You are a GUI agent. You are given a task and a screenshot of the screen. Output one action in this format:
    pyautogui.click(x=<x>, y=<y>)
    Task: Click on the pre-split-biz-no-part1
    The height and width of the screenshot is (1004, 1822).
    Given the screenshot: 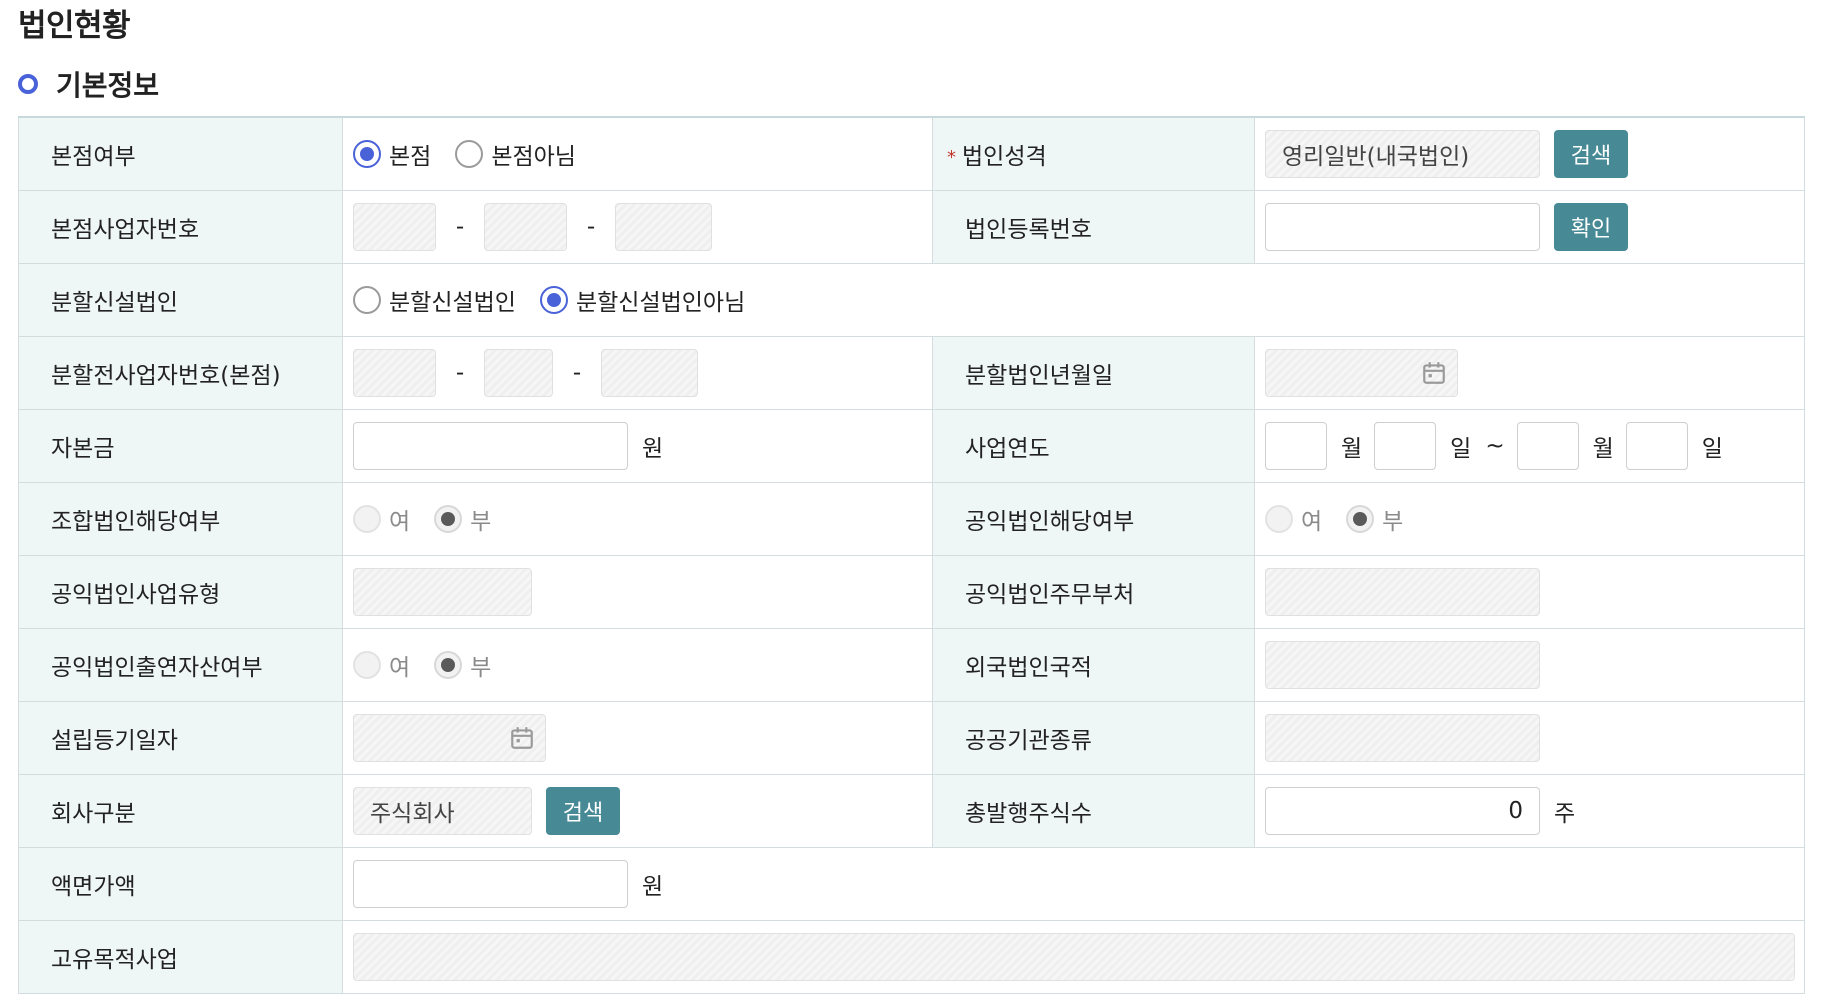 What is the action you would take?
    pyautogui.click(x=394, y=373)
    